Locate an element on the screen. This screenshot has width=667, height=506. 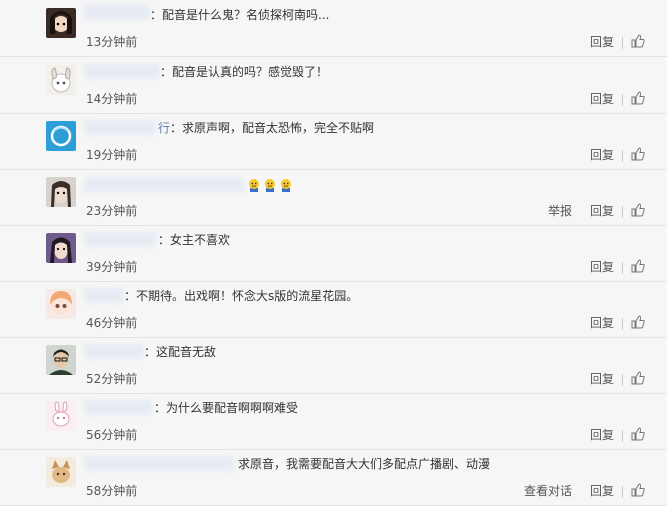
comment-actions: 查看对话 回复 is located at coordinates (577, 491).